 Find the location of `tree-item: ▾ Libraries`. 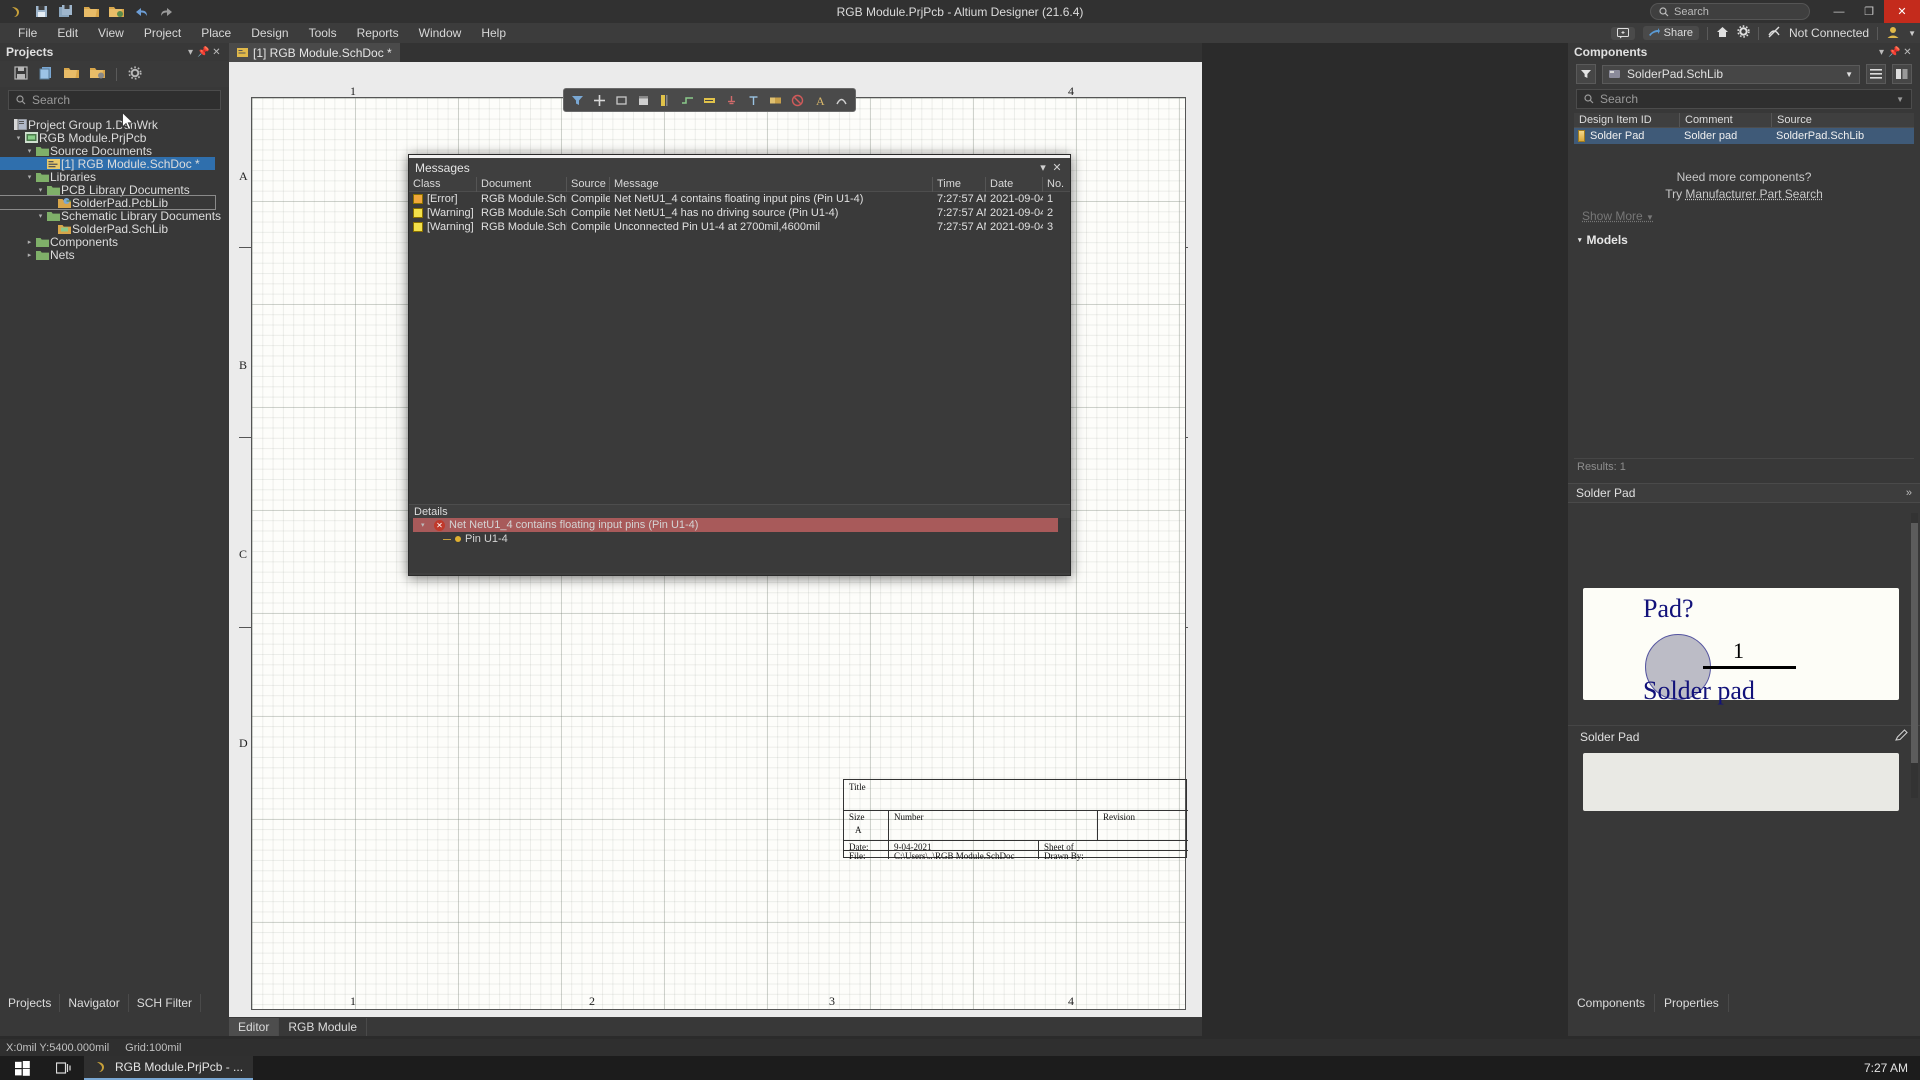

tree-item: ▾ Libraries is located at coordinates (114, 177).